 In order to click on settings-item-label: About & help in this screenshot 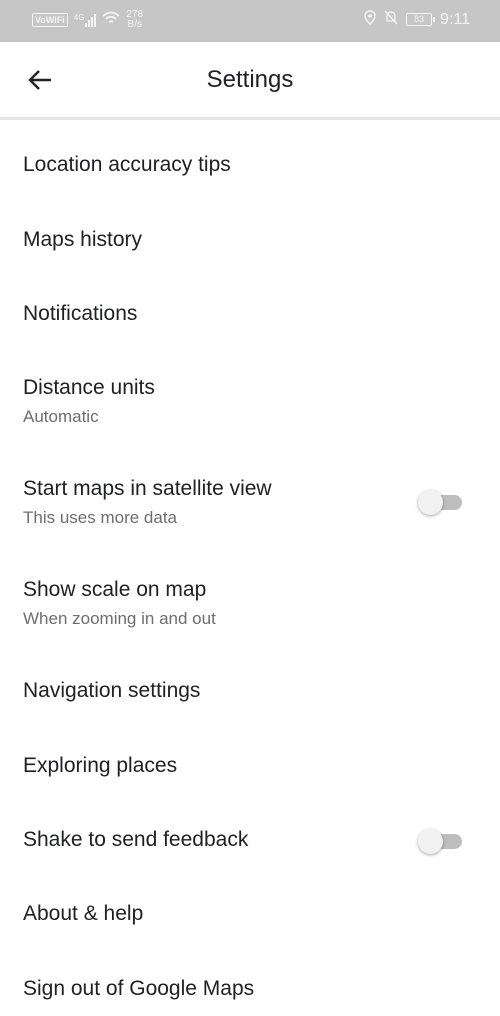, I will do `click(83, 913)`.